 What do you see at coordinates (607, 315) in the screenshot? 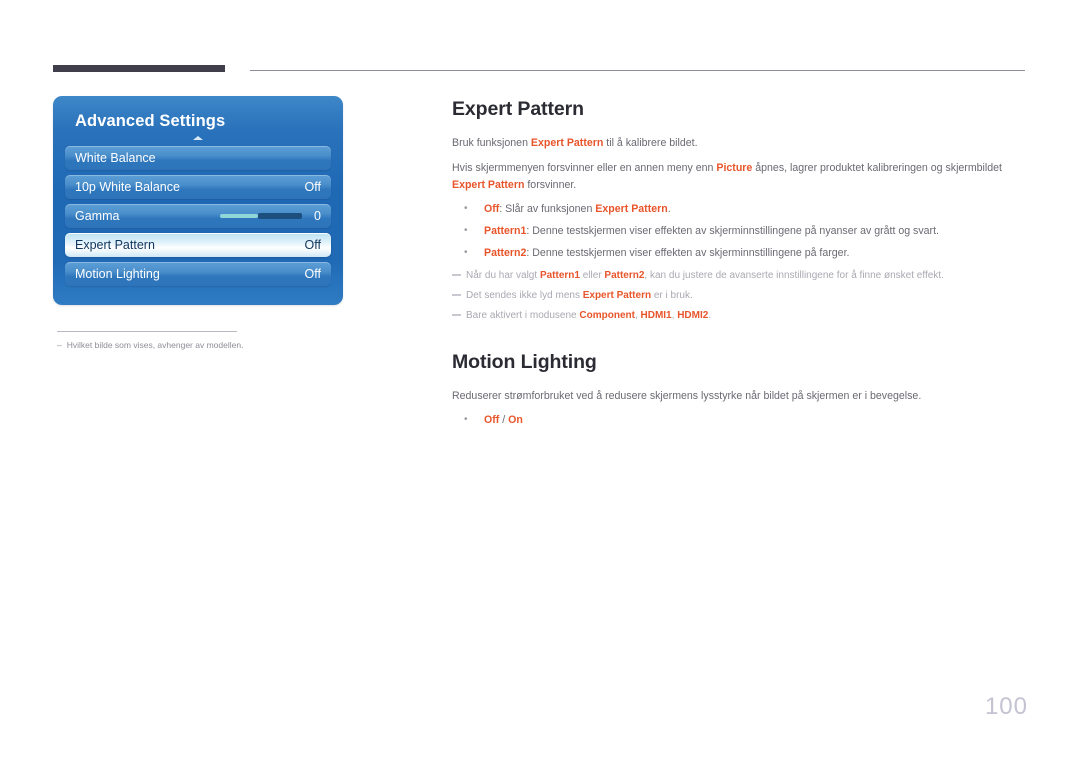
I see `term-component: Component` at bounding box center [607, 315].